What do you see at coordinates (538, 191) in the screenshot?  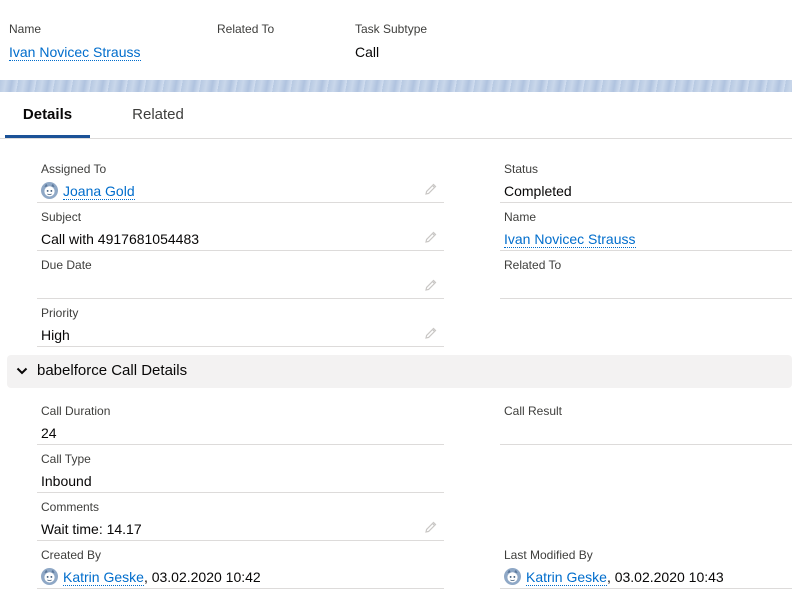 I see `status-value: Completed` at bounding box center [538, 191].